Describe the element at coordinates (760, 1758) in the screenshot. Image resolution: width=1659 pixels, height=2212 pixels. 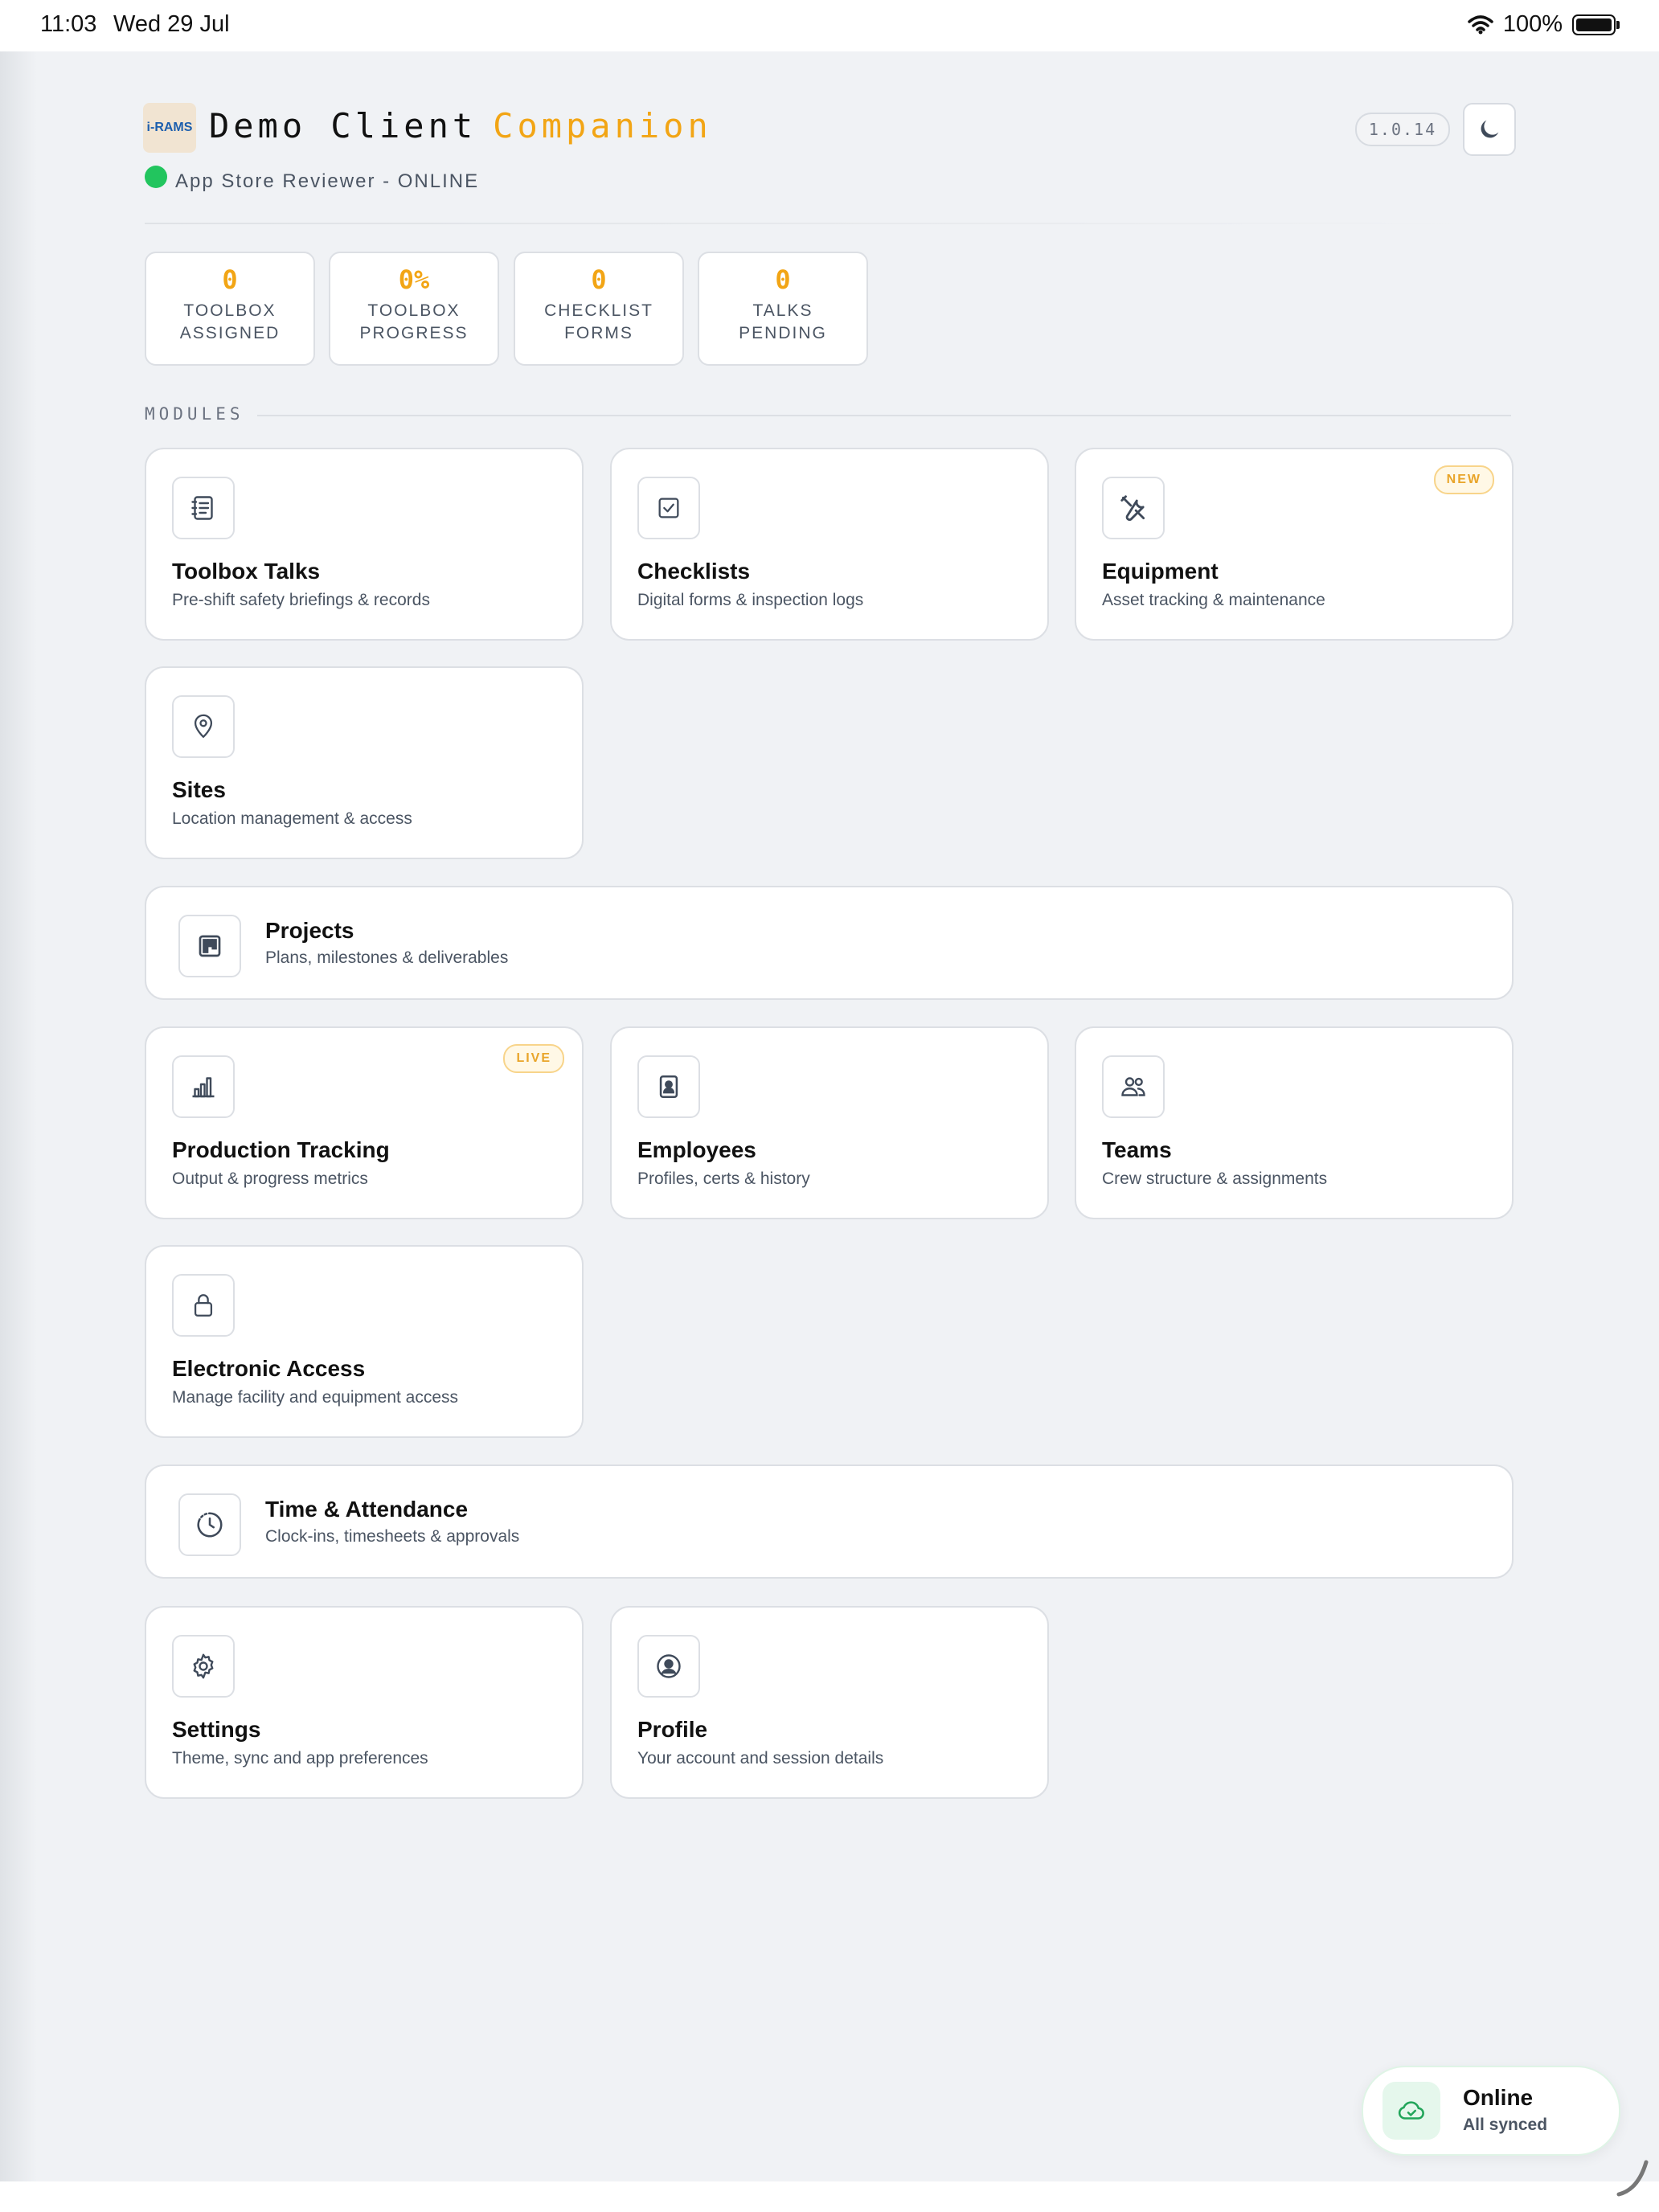
I see `module-description: Your account and session details` at that location.